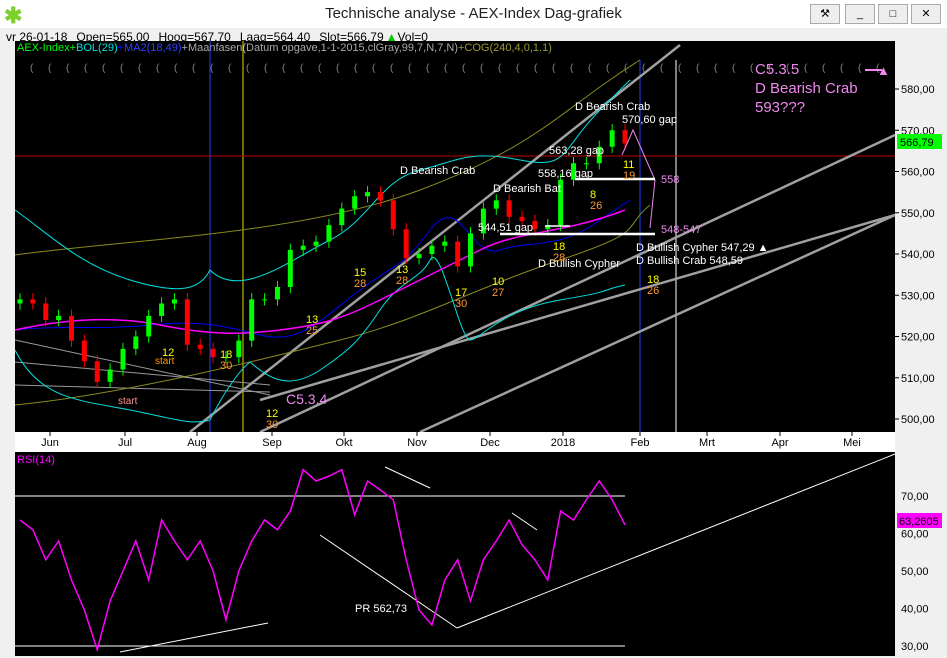 This screenshot has width=947, height=658. Describe the element at coordinates (128, 401) in the screenshot. I see `annotation: start` at that location.